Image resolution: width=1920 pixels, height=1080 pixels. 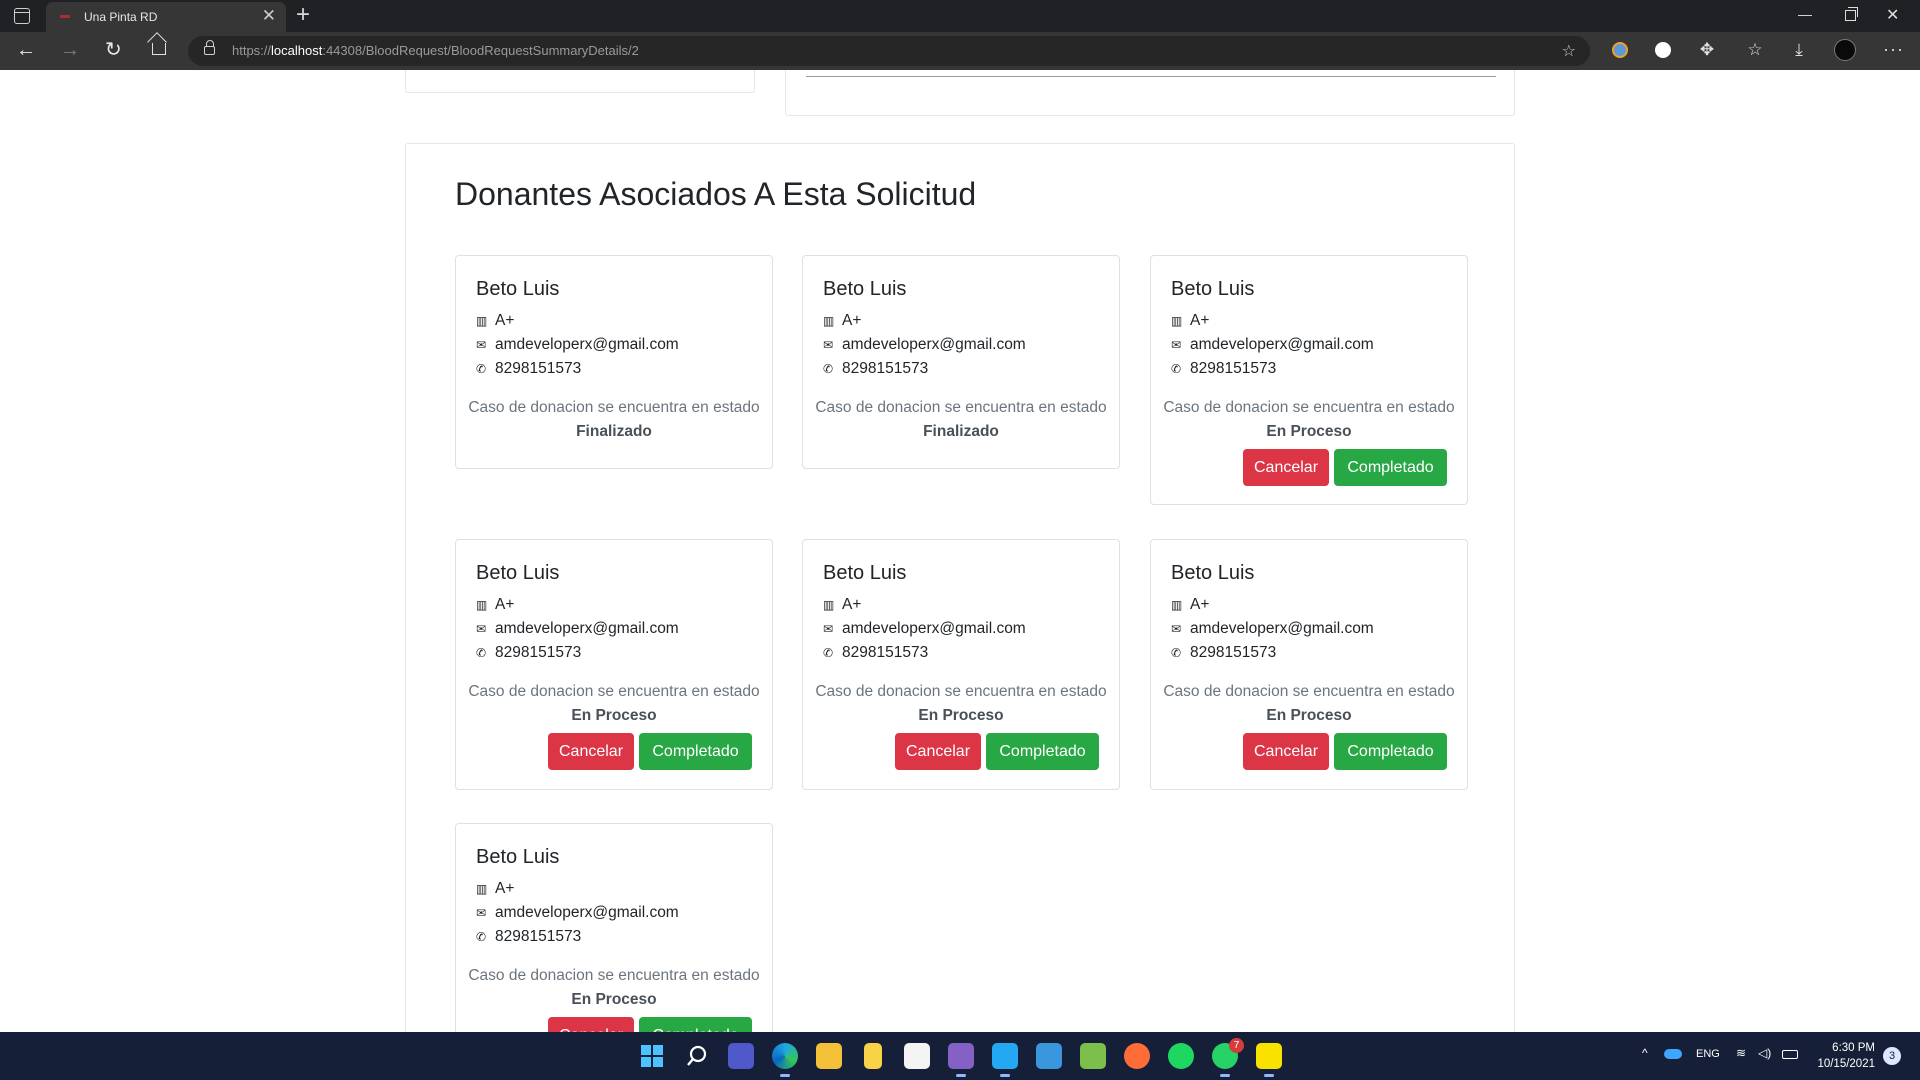 What do you see at coordinates (1645, 1053) in the screenshot?
I see `chevron-up-icon: ^` at bounding box center [1645, 1053].